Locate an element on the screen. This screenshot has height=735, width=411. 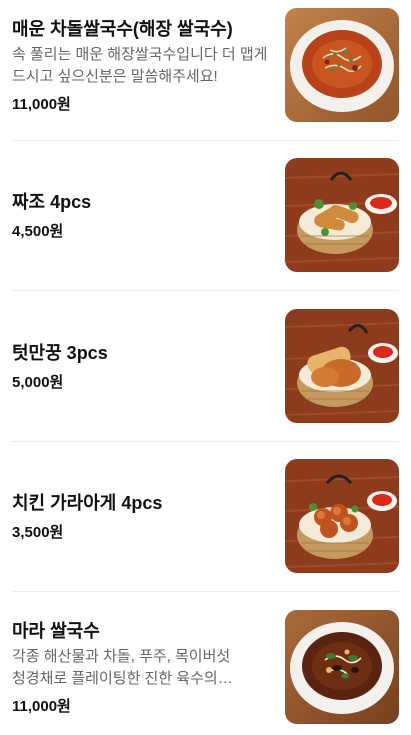
menu-item-tod-mun-goong: 텃만꿍 3pcs 5,000원 is located at coordinates (205, 367).